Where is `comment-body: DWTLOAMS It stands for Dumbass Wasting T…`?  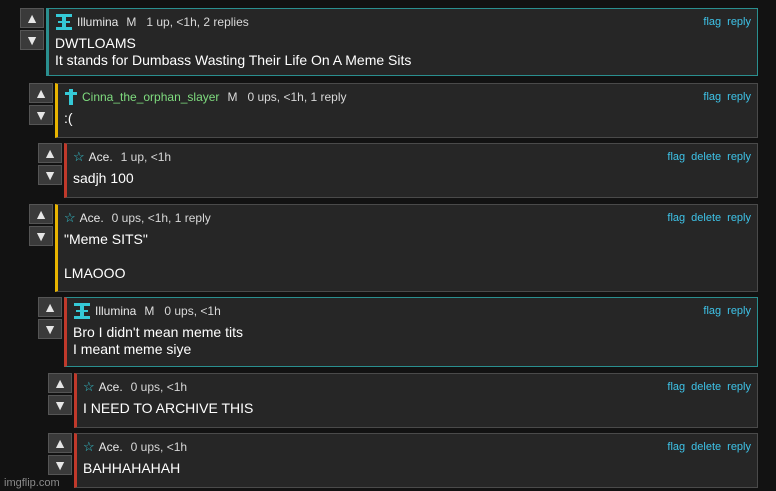 comment-body: DWTLOAMS It stands for Dumbass Wasting T… is located at coordinates (402, 52).